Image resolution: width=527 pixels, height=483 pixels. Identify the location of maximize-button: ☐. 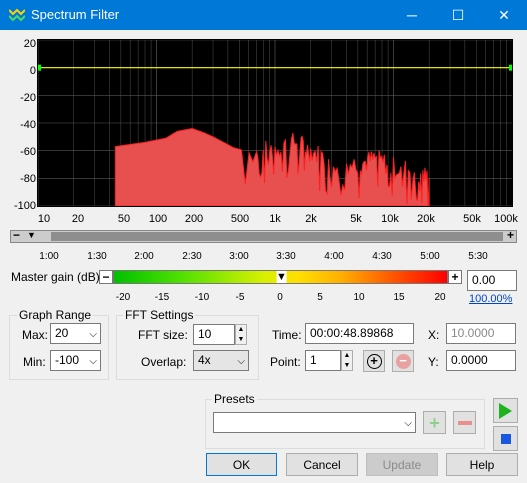
(458, 15).